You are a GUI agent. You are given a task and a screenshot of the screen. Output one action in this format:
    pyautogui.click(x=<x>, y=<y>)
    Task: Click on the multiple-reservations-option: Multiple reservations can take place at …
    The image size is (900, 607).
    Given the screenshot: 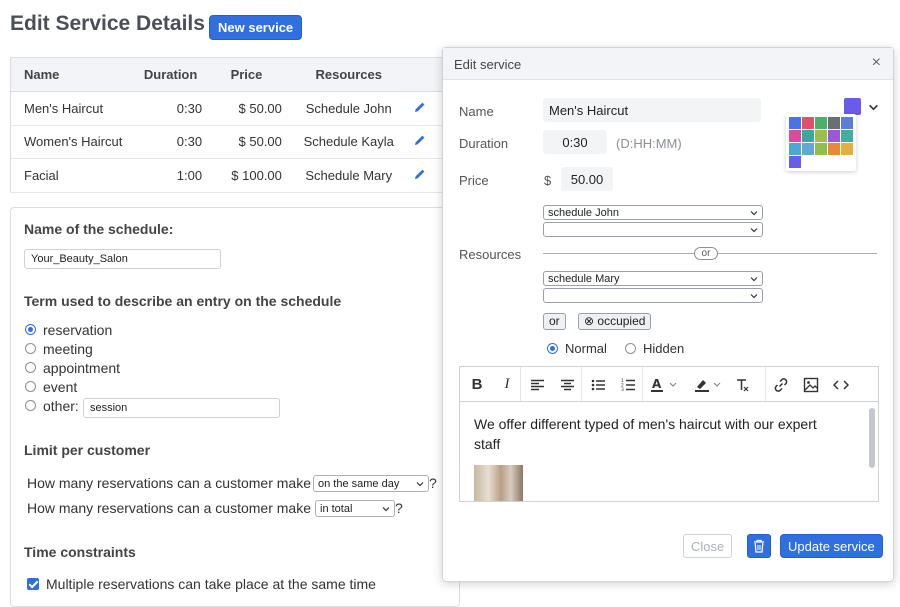 What is the action you would take?
    pyautogui.click(x=201, y=584)
    